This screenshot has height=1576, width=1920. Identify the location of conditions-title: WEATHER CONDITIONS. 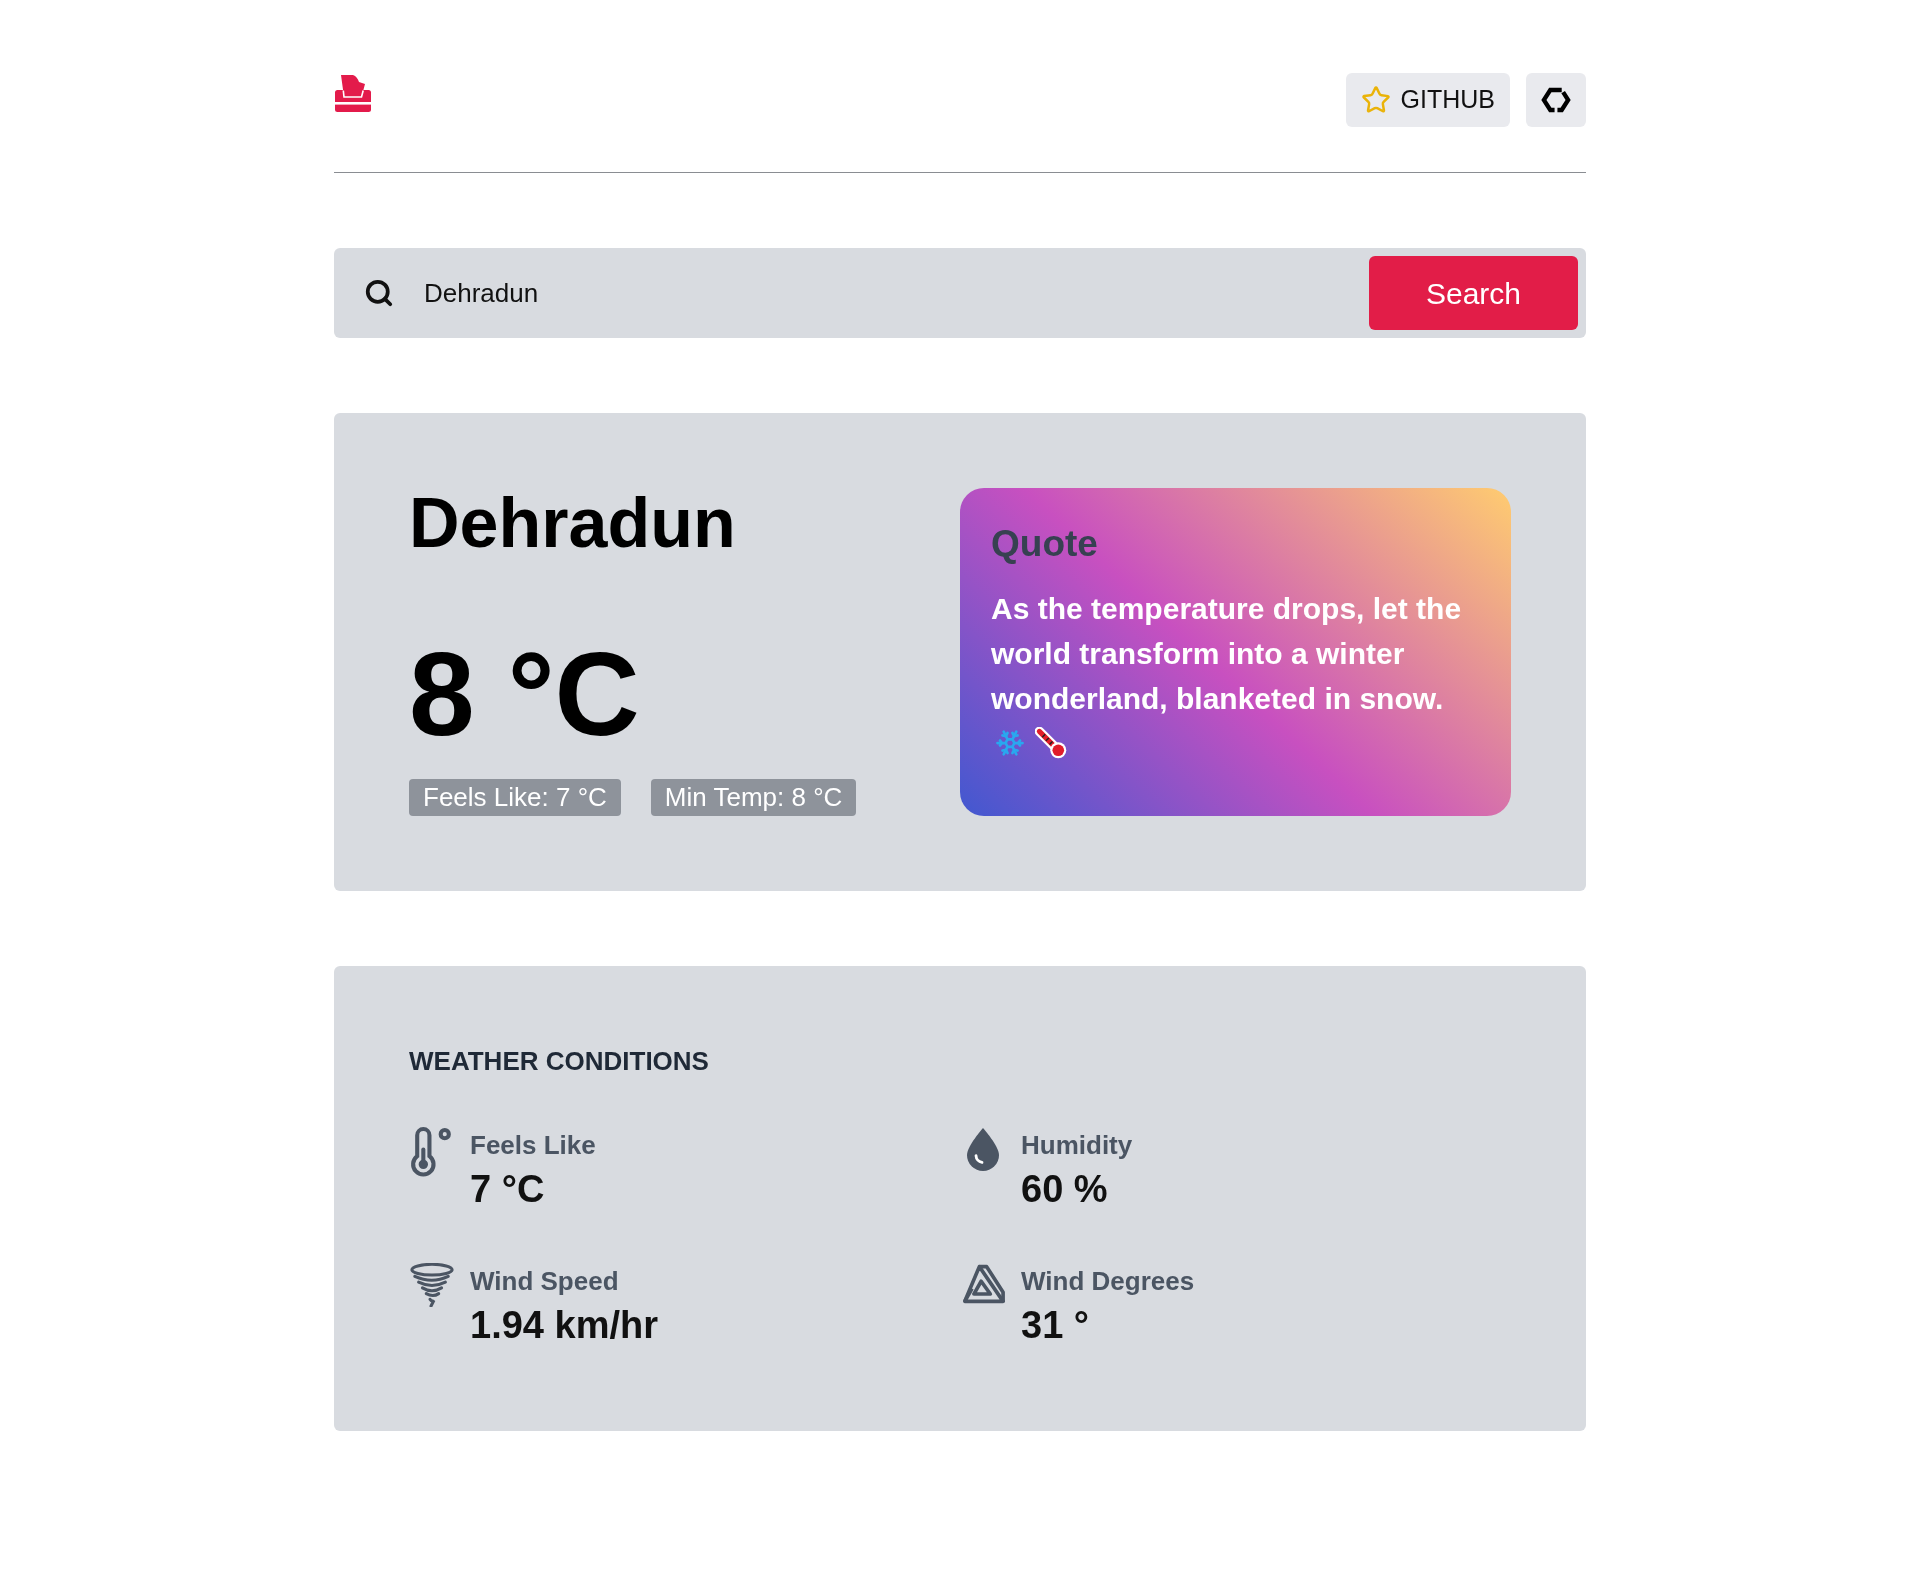
(559, 1061).